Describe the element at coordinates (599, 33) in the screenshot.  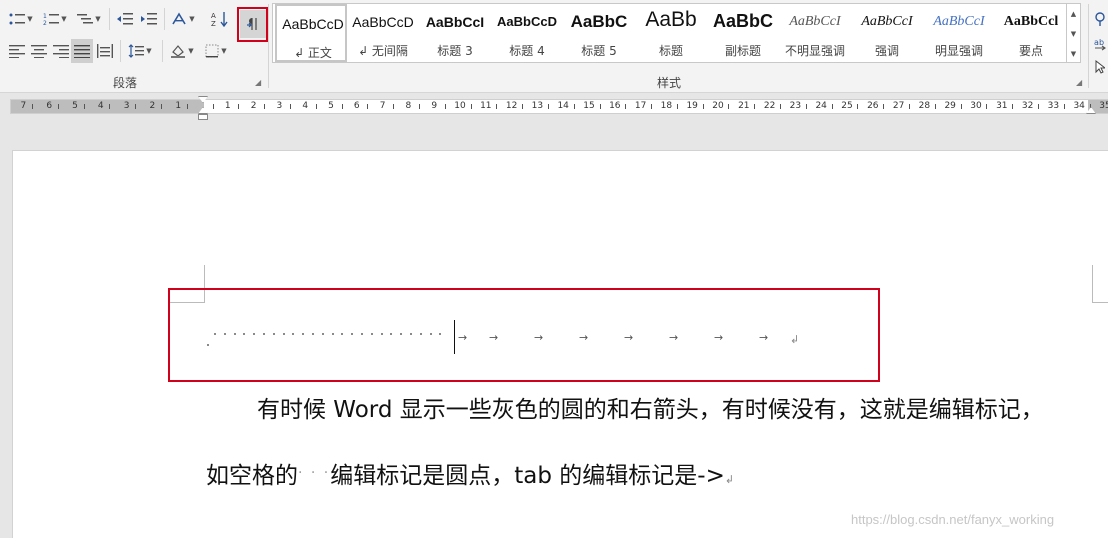
I see `style-heading-5: AaBbC 标题 5` at that location.